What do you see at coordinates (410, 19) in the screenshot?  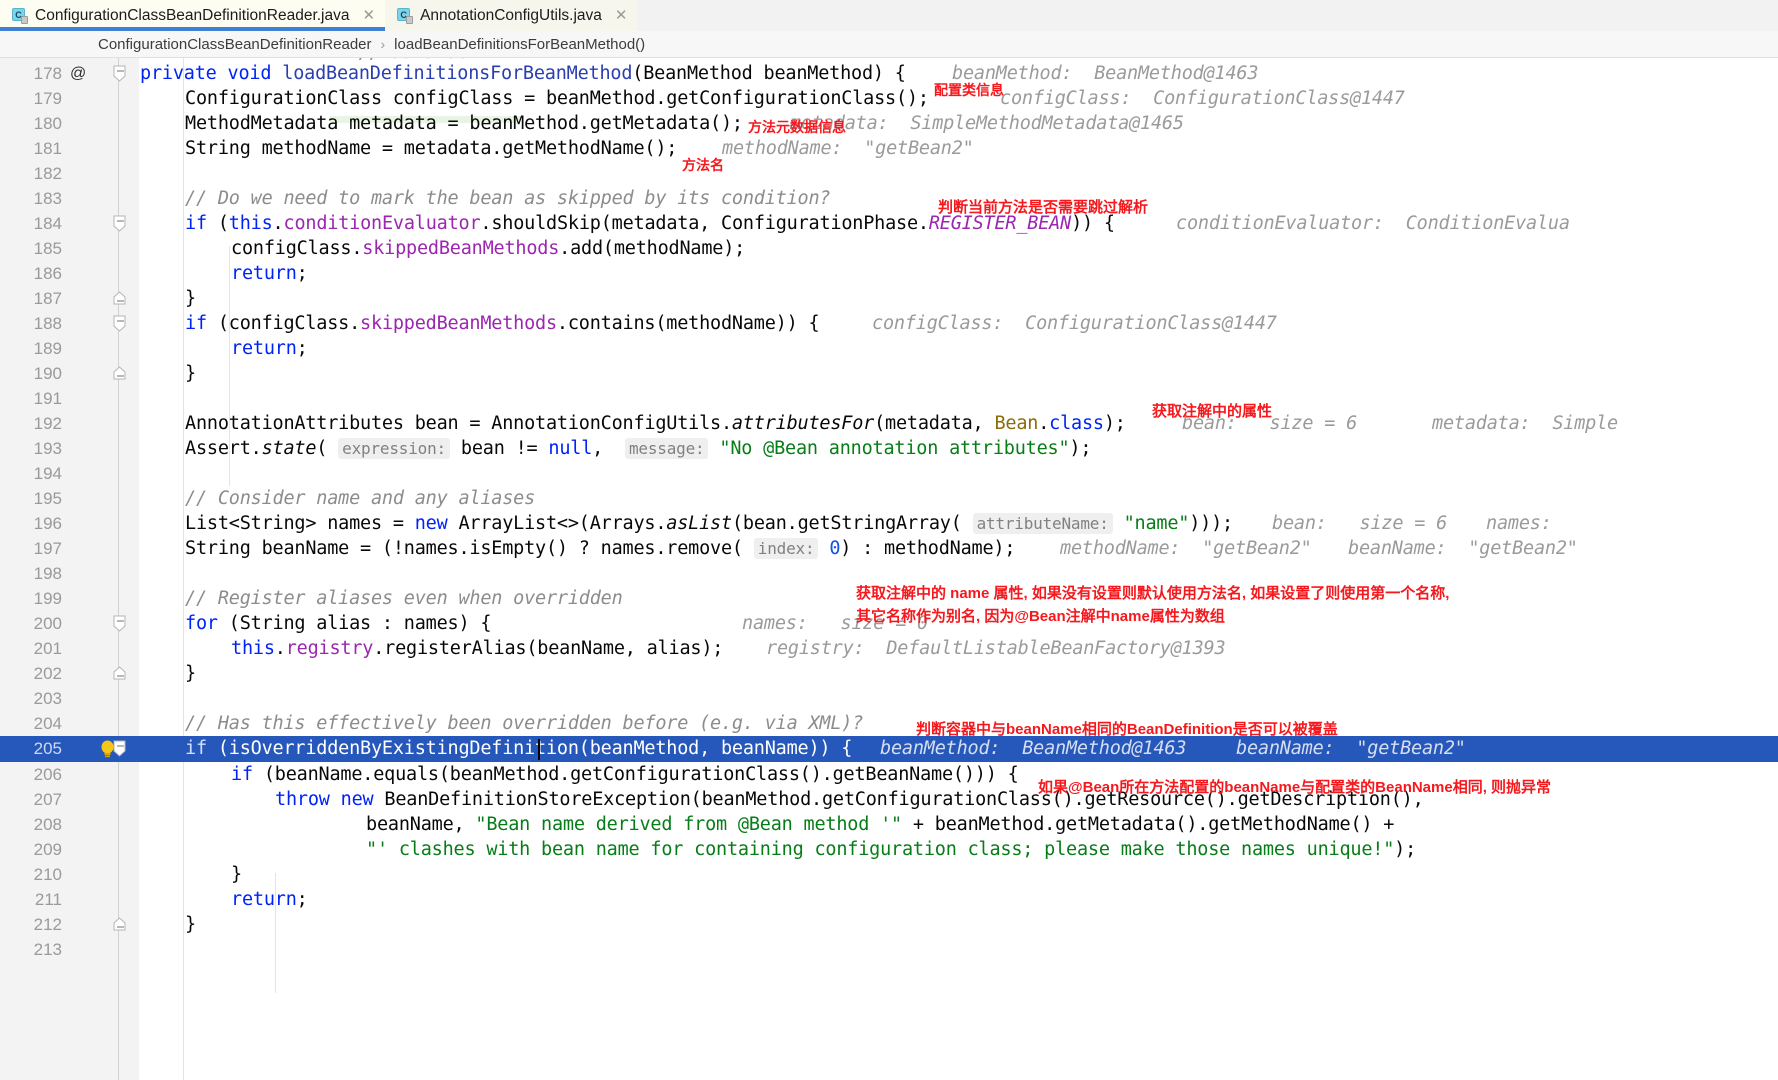 I see `lock-overlay-icon` at bounding box center [410, 19].